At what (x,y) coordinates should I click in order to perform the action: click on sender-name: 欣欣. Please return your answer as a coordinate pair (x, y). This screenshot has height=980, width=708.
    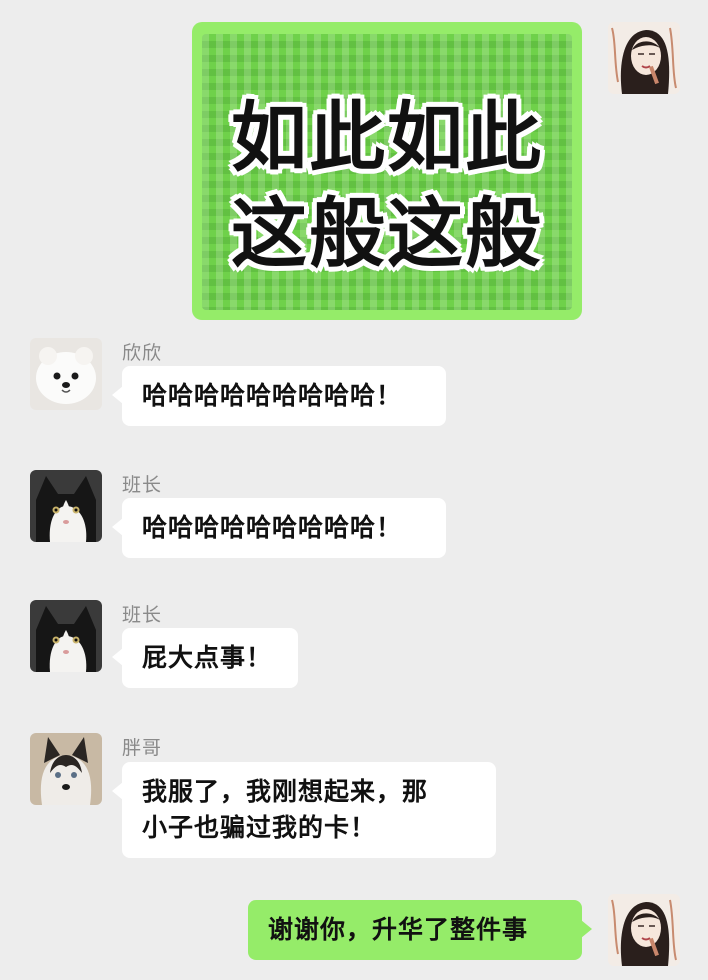
    Looking at the image, I should click on (142, 353).